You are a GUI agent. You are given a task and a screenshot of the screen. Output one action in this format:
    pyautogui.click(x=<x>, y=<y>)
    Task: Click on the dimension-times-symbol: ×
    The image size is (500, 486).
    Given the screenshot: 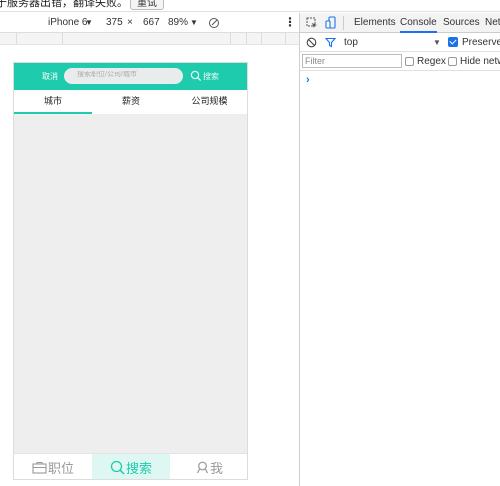 What is the action you would take?
    pyautogui.click(x=130, y=22)
    